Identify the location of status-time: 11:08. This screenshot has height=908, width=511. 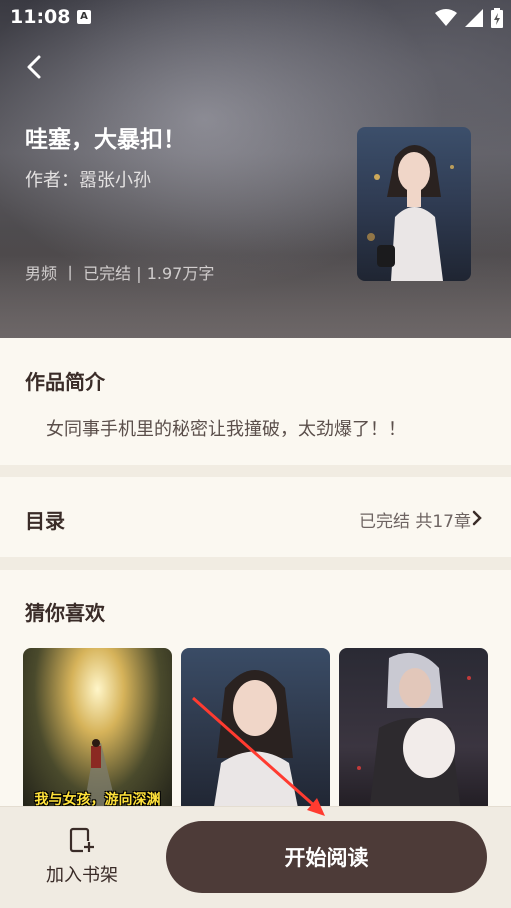
(40, 17).